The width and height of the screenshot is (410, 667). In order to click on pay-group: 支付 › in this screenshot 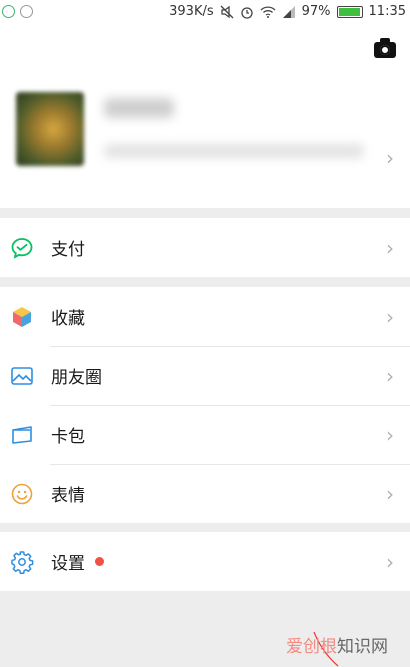, I will do `click(205, 247)`.